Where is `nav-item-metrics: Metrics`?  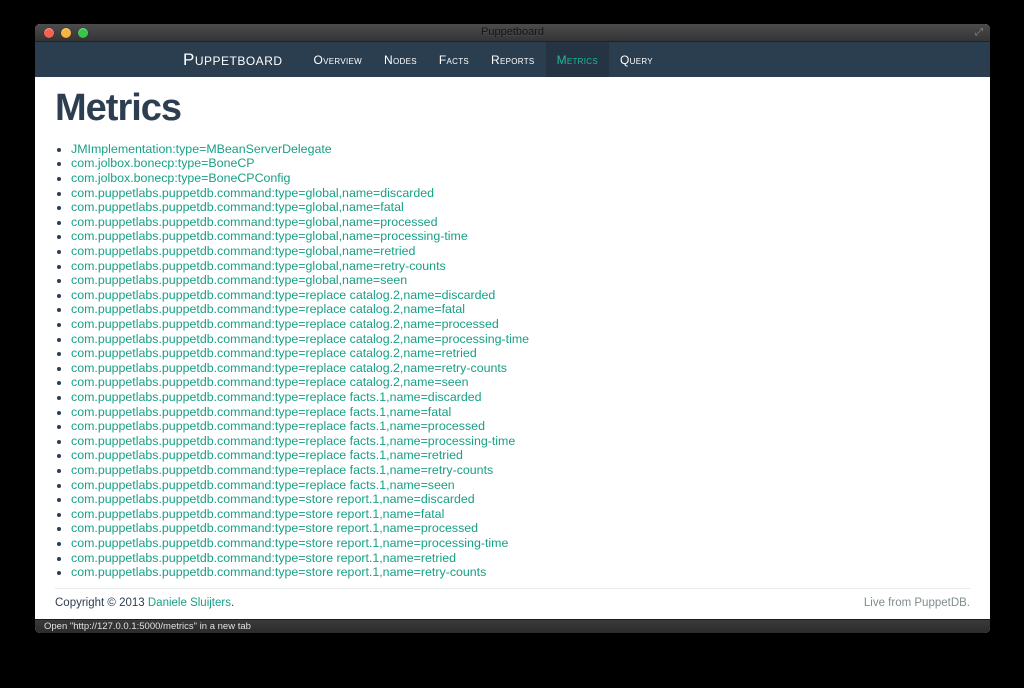 nav-item-metrics: Metrics is located at coordinates (577, 59).